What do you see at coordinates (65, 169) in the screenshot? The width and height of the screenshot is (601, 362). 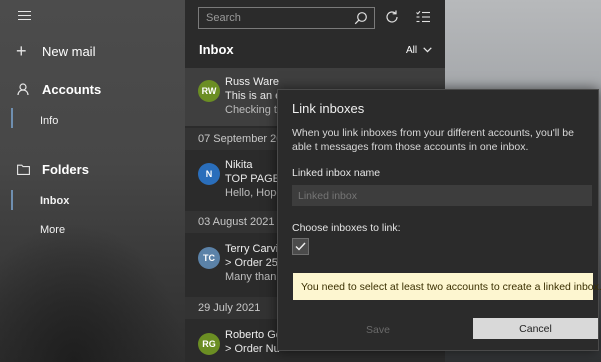 I see `folders-label: Folders` at bounding box center [65, 169].